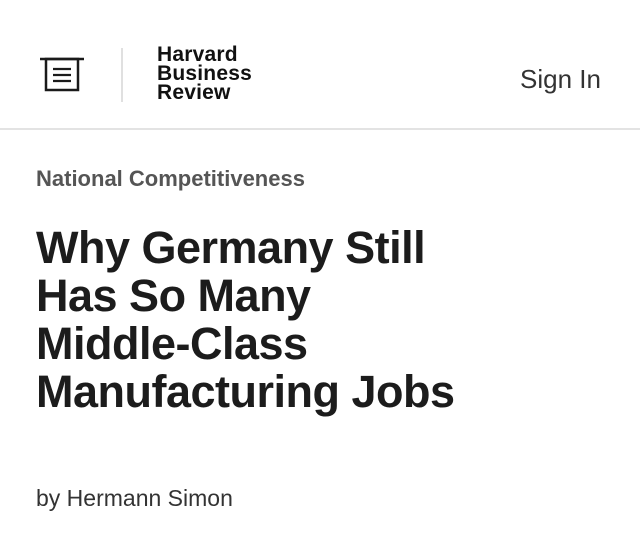 The image size is (640, 545). Describe the element at coordinates (122, 75) in the screenshot. I see `header-divider` at that location.